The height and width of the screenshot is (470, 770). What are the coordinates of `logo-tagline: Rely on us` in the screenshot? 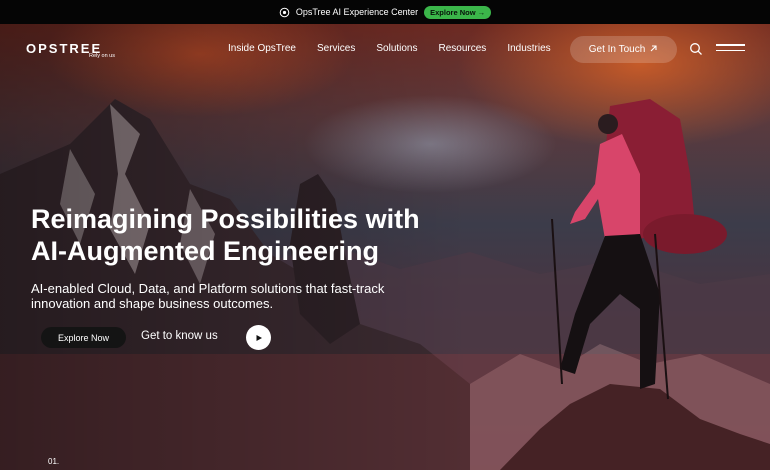 It's located at (102, 56).